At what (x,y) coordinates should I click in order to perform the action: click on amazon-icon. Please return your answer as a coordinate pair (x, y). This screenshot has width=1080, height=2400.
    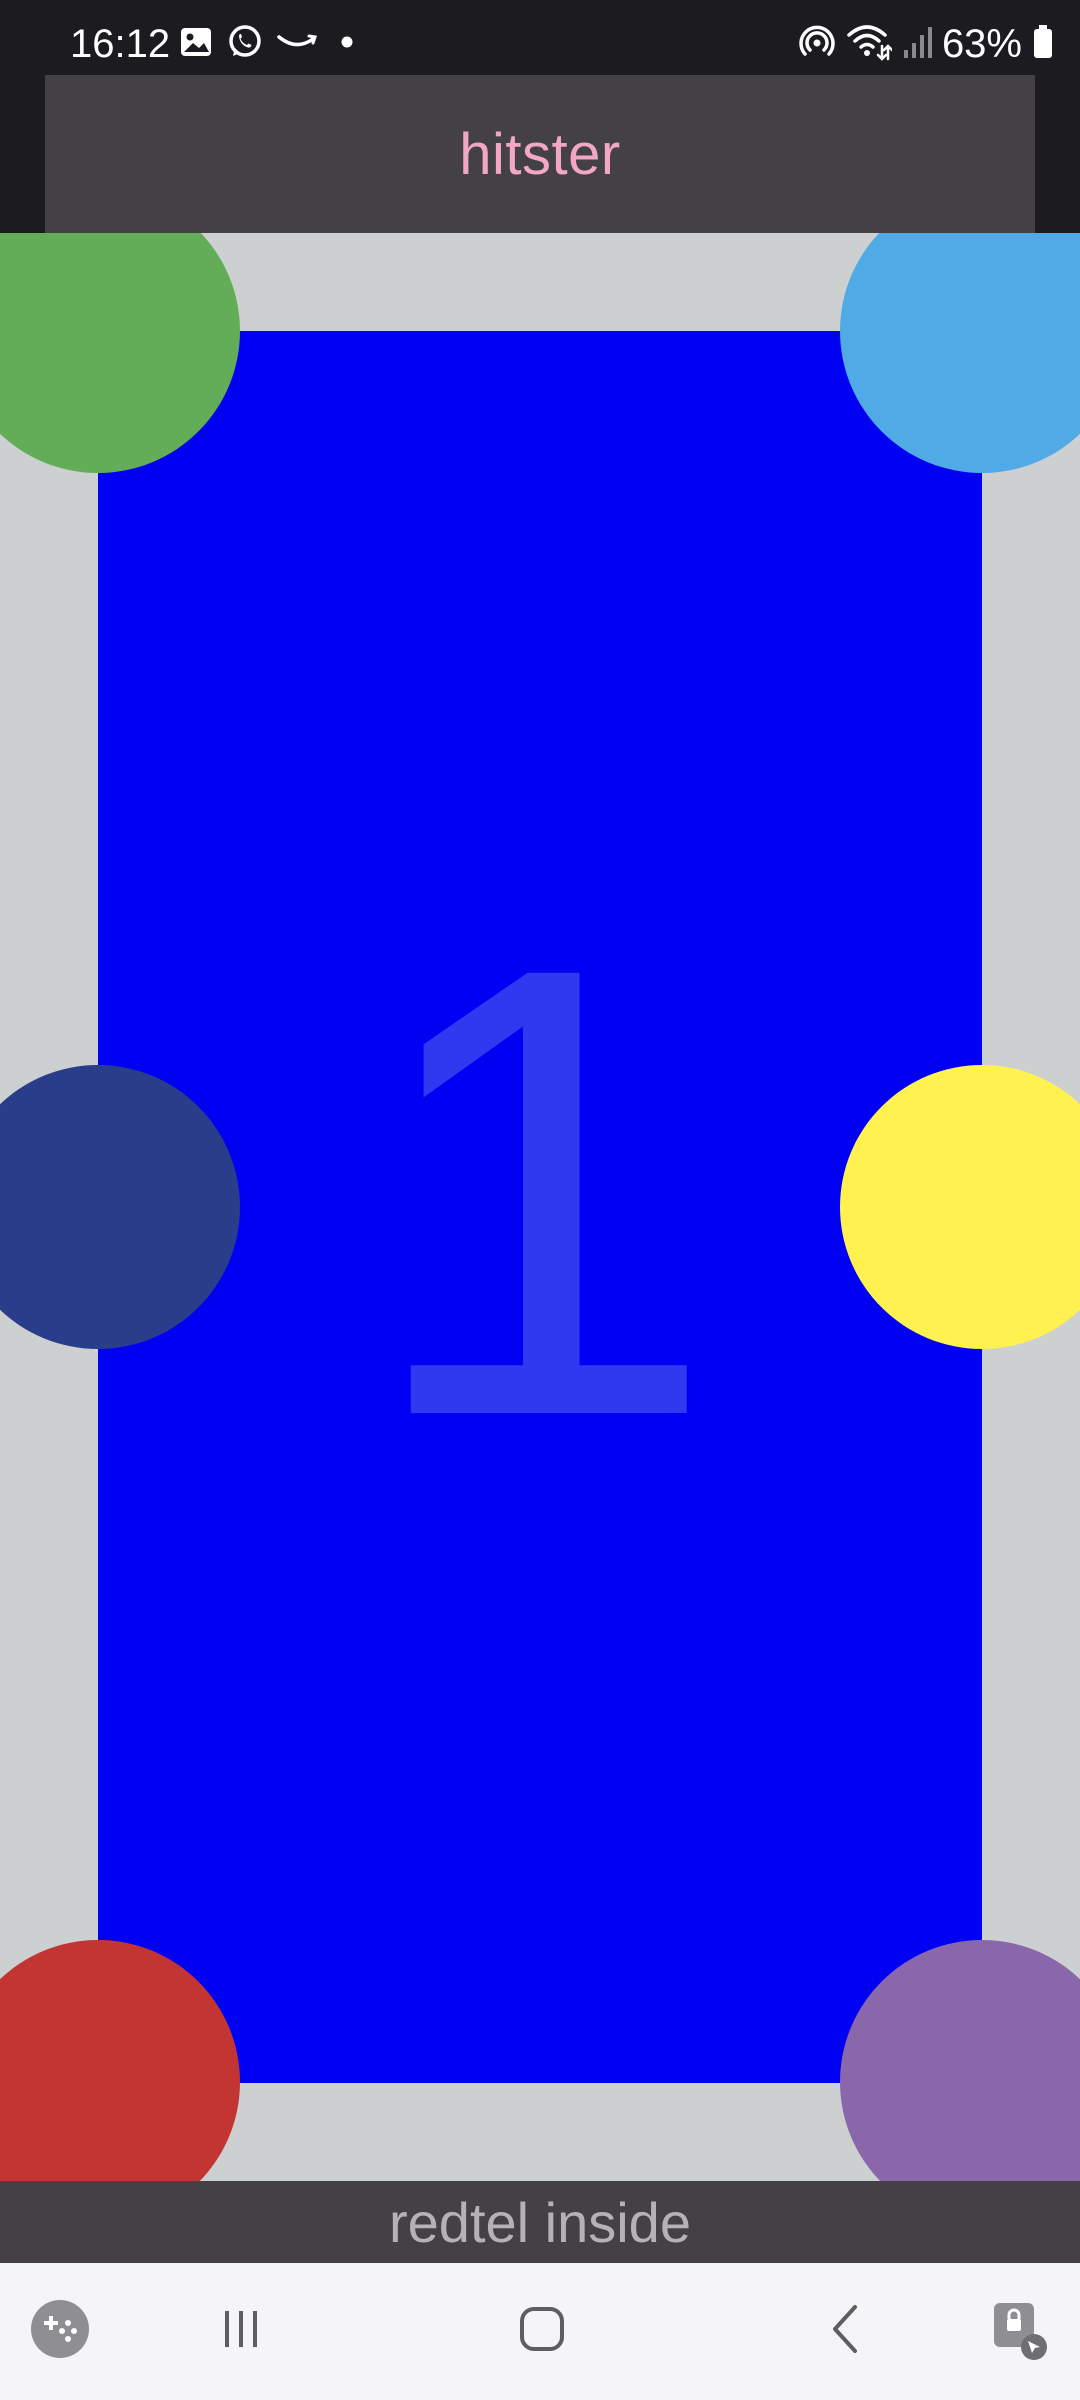
    Looking at the image, I should click on (298, 44).